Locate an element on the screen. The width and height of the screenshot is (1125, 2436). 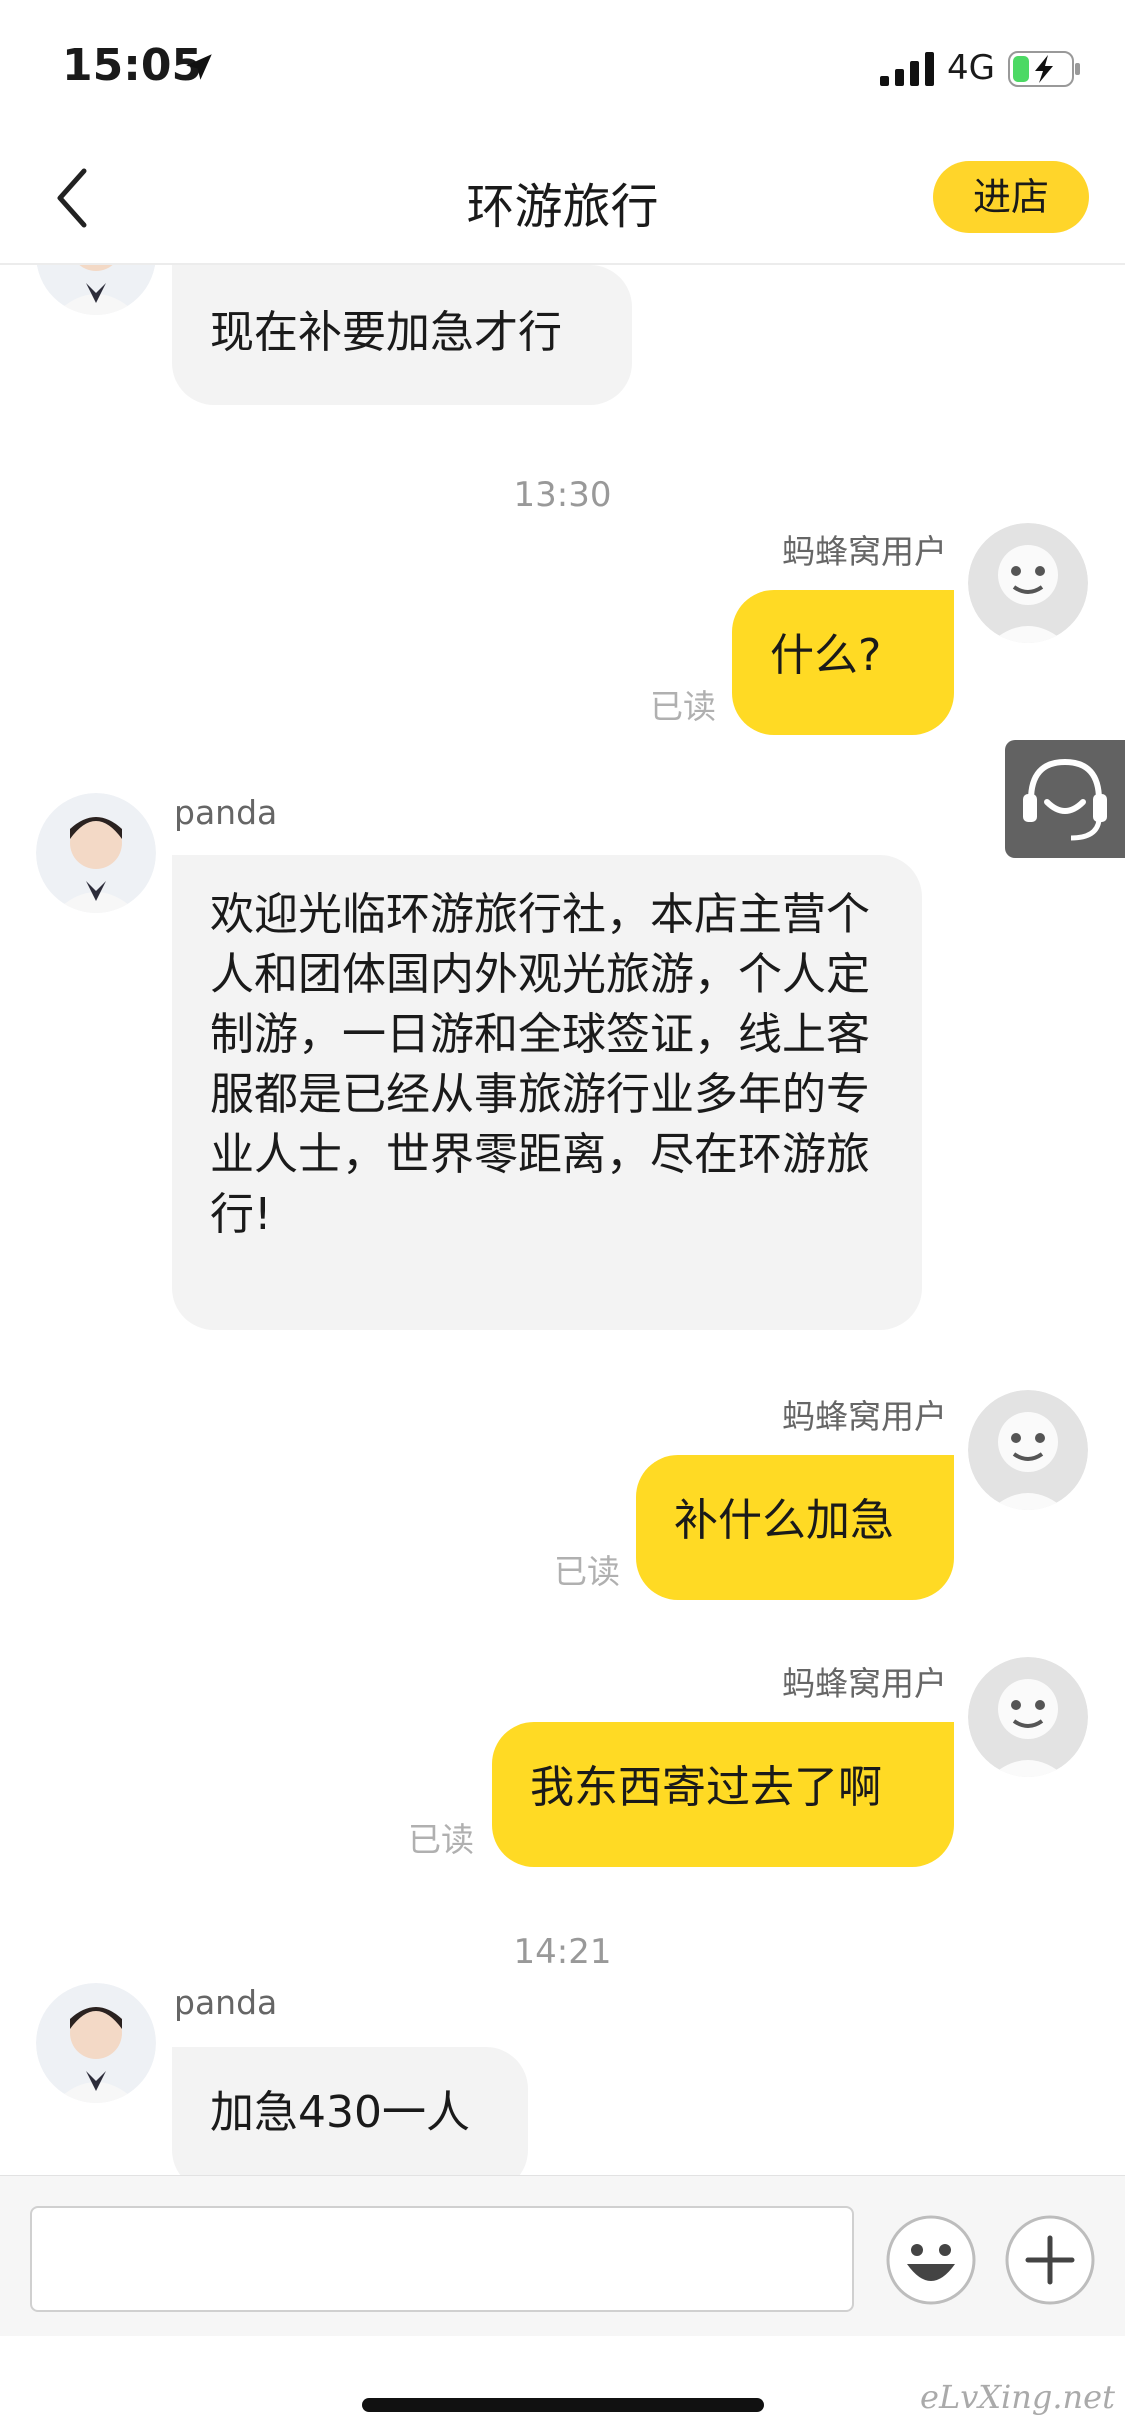
incoming-message: 加急430一人 is located at coordinates (350, 2111).